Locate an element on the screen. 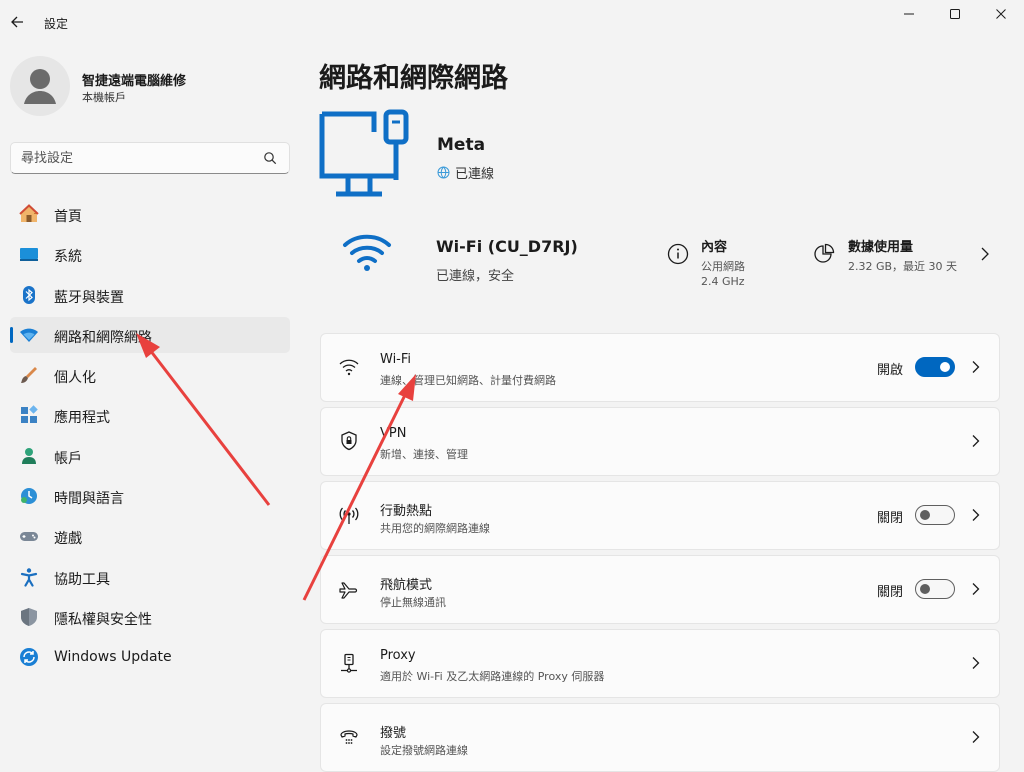 This screenshot has height=772, width=1024. back-button is located at coordinates (17, 22).